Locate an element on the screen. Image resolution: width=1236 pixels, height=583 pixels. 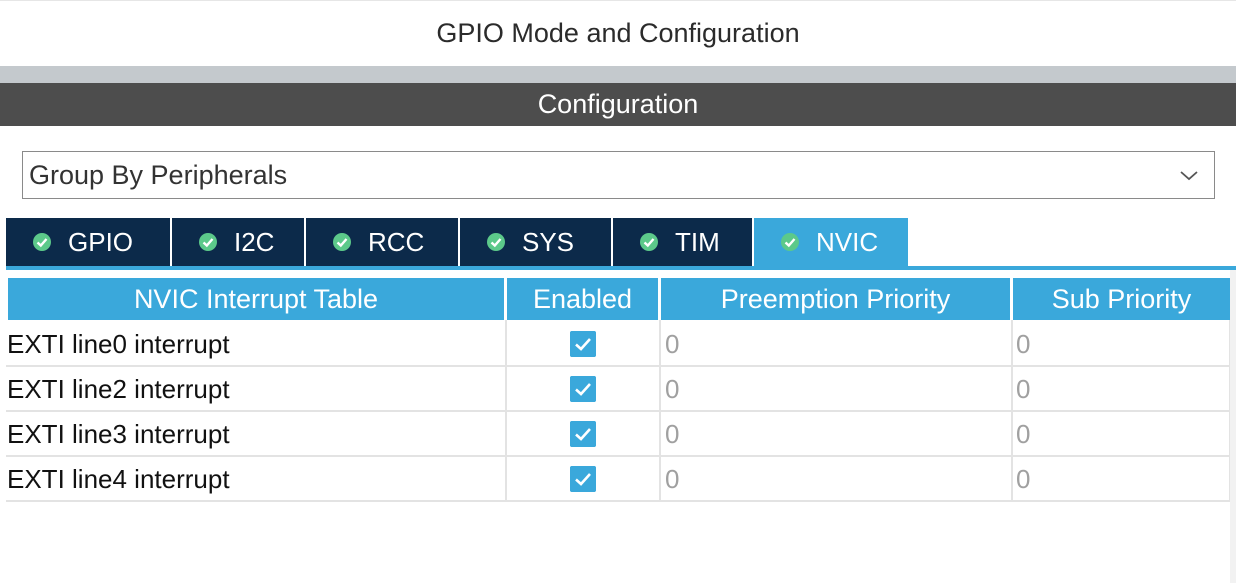
column-header-interrupt-table: NVIC Interrupt Table is located at coordinates (256, 299).